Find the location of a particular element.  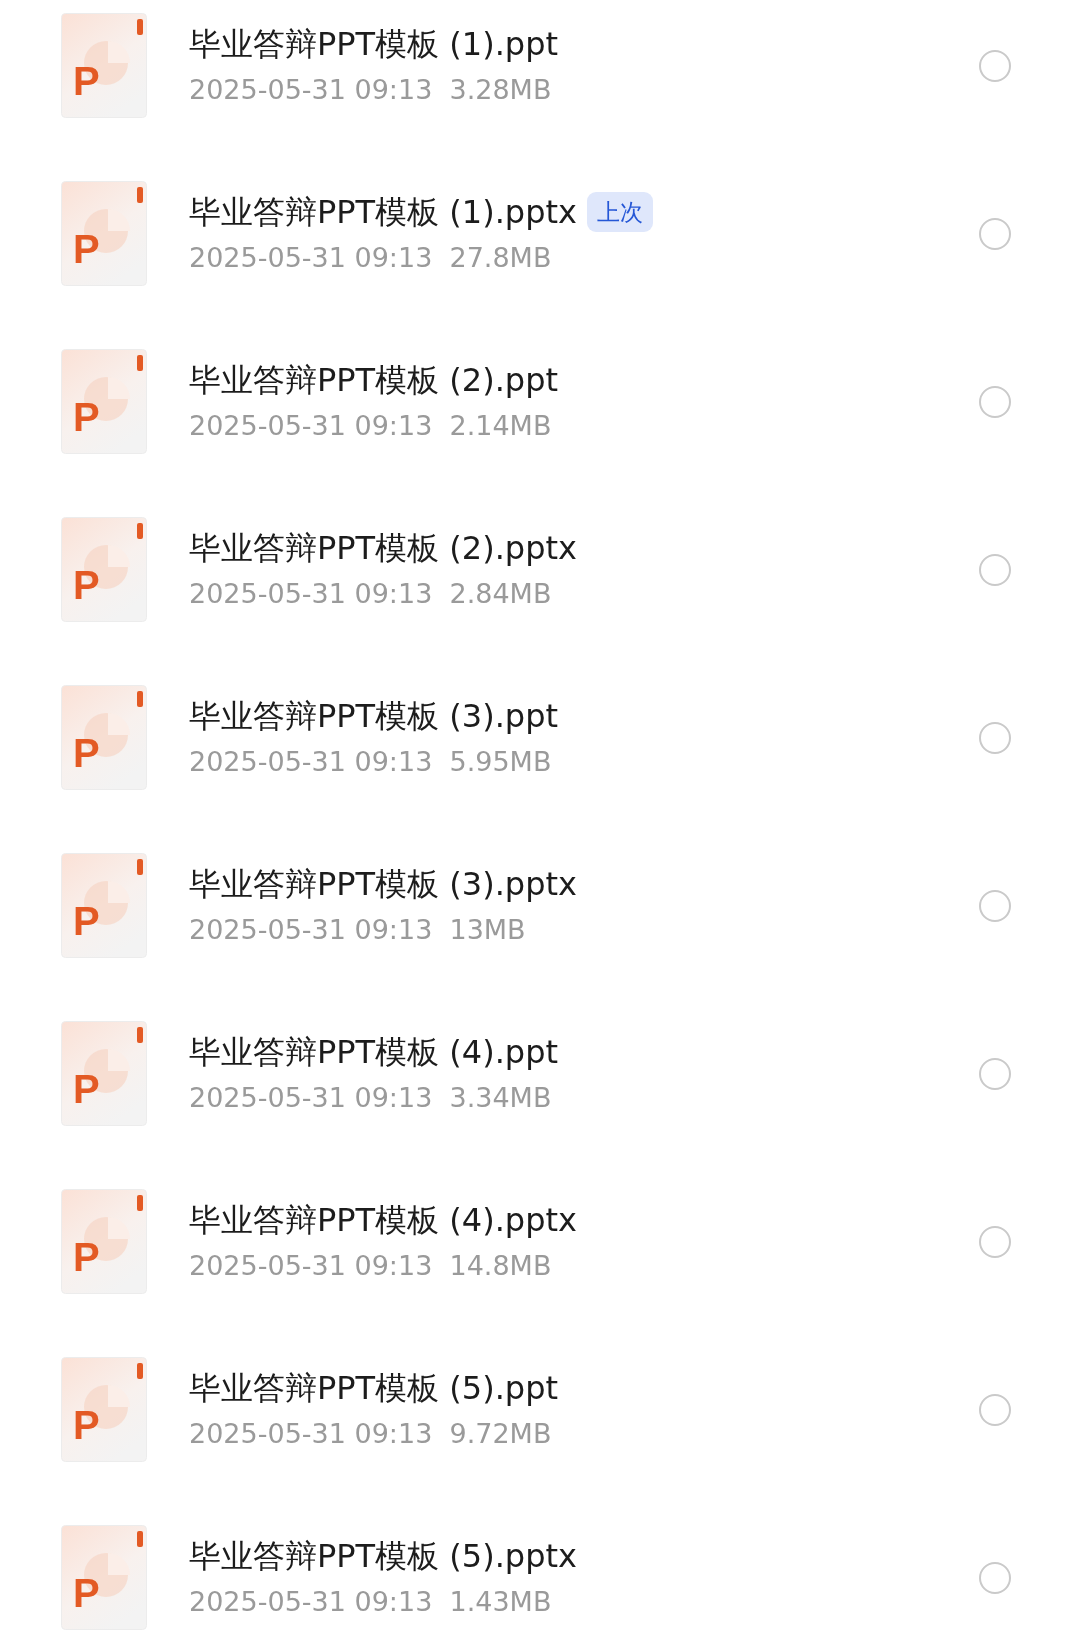

file-name: 毕业答辩PPT模板 (2).ppt is located at coordinates (373, 380).